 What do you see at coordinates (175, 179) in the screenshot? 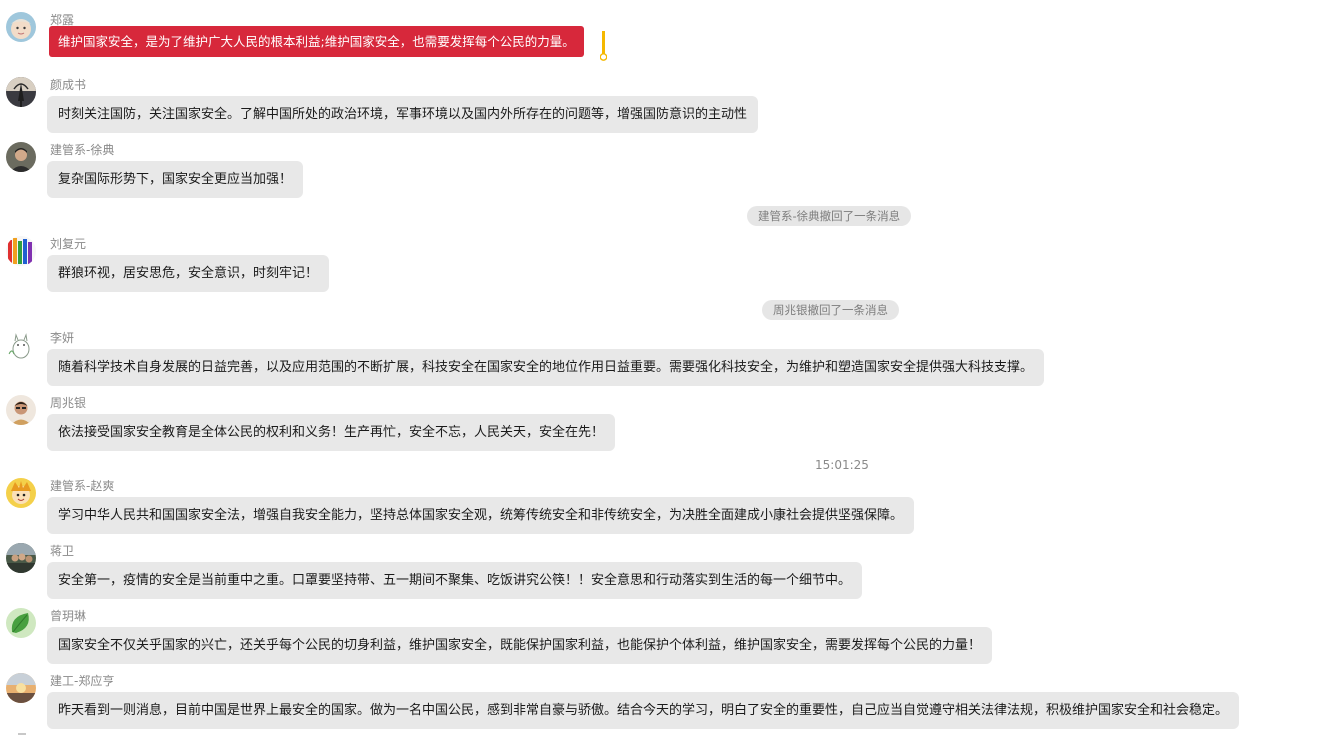
I see `message-bubble: 复杂国际形势下，国家安全更应当加强！` at bounding box center [175, 179].